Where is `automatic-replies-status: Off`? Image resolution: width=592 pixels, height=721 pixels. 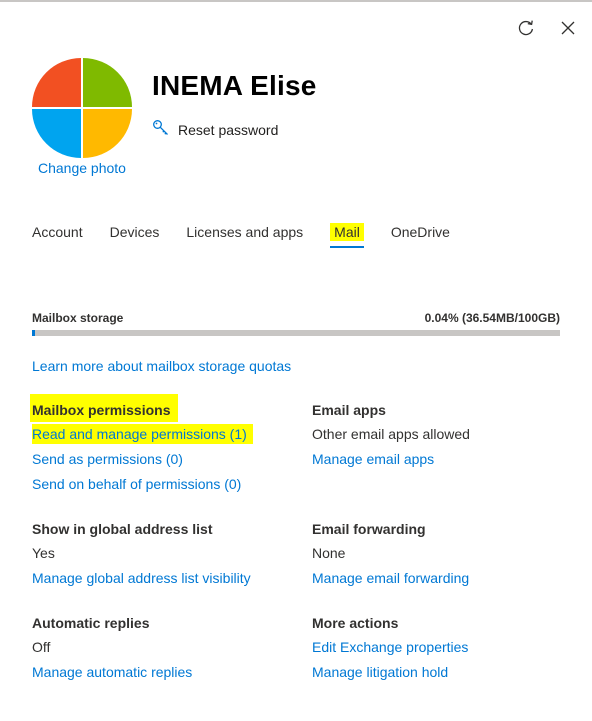 automatic-replies-status: Off is located at coordinates (41, 647).